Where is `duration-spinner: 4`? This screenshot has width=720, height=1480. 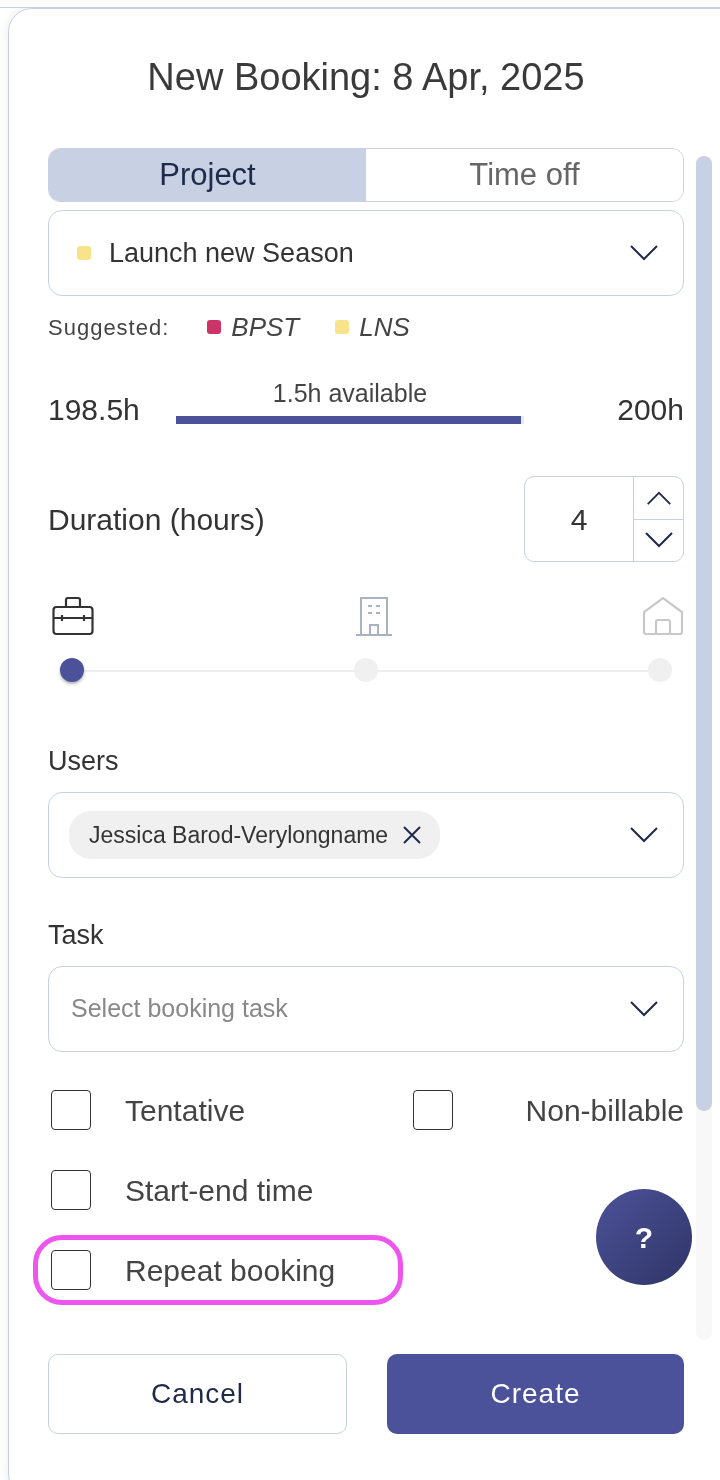
duration-spinner: 4 is located at coordinates (604, 519).